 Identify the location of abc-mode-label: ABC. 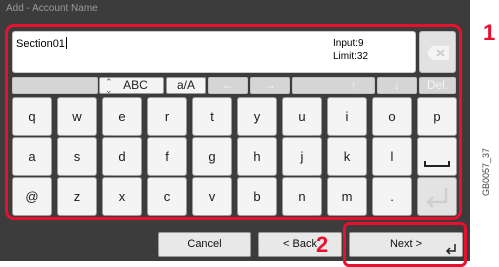
(135, 85).